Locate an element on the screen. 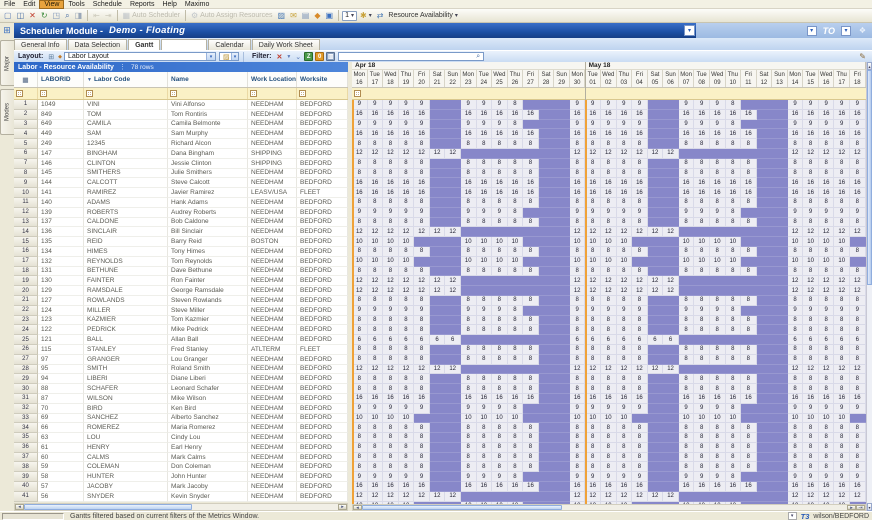  row-number-cell: 13 is located at coordinates (26, 222).